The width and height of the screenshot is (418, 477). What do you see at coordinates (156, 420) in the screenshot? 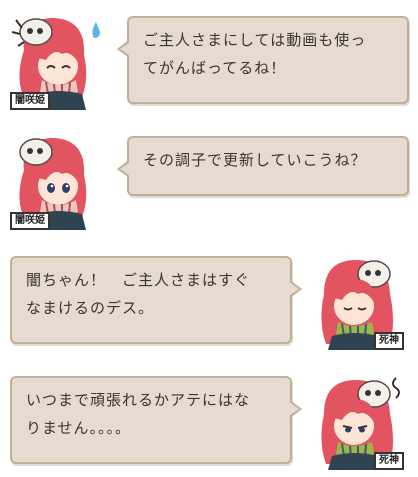
I see `speech-bubble: いつまで頑張れるかアテにはな りません。。。。` at bounding box center [156, 420].